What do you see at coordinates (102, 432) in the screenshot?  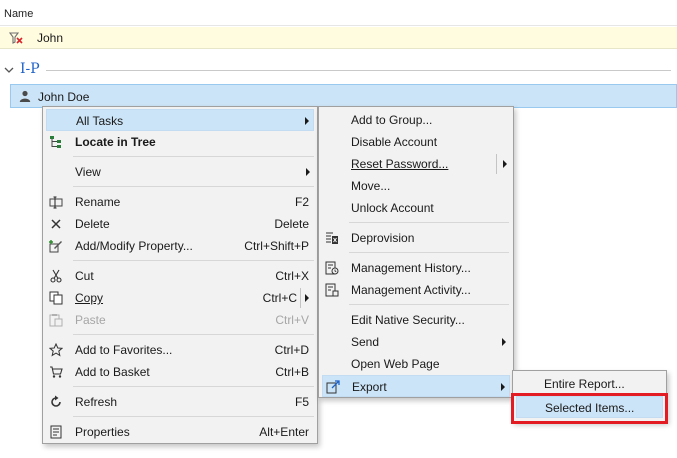 I see `menu-item-label: Properties` at bounding box center [102, 432].